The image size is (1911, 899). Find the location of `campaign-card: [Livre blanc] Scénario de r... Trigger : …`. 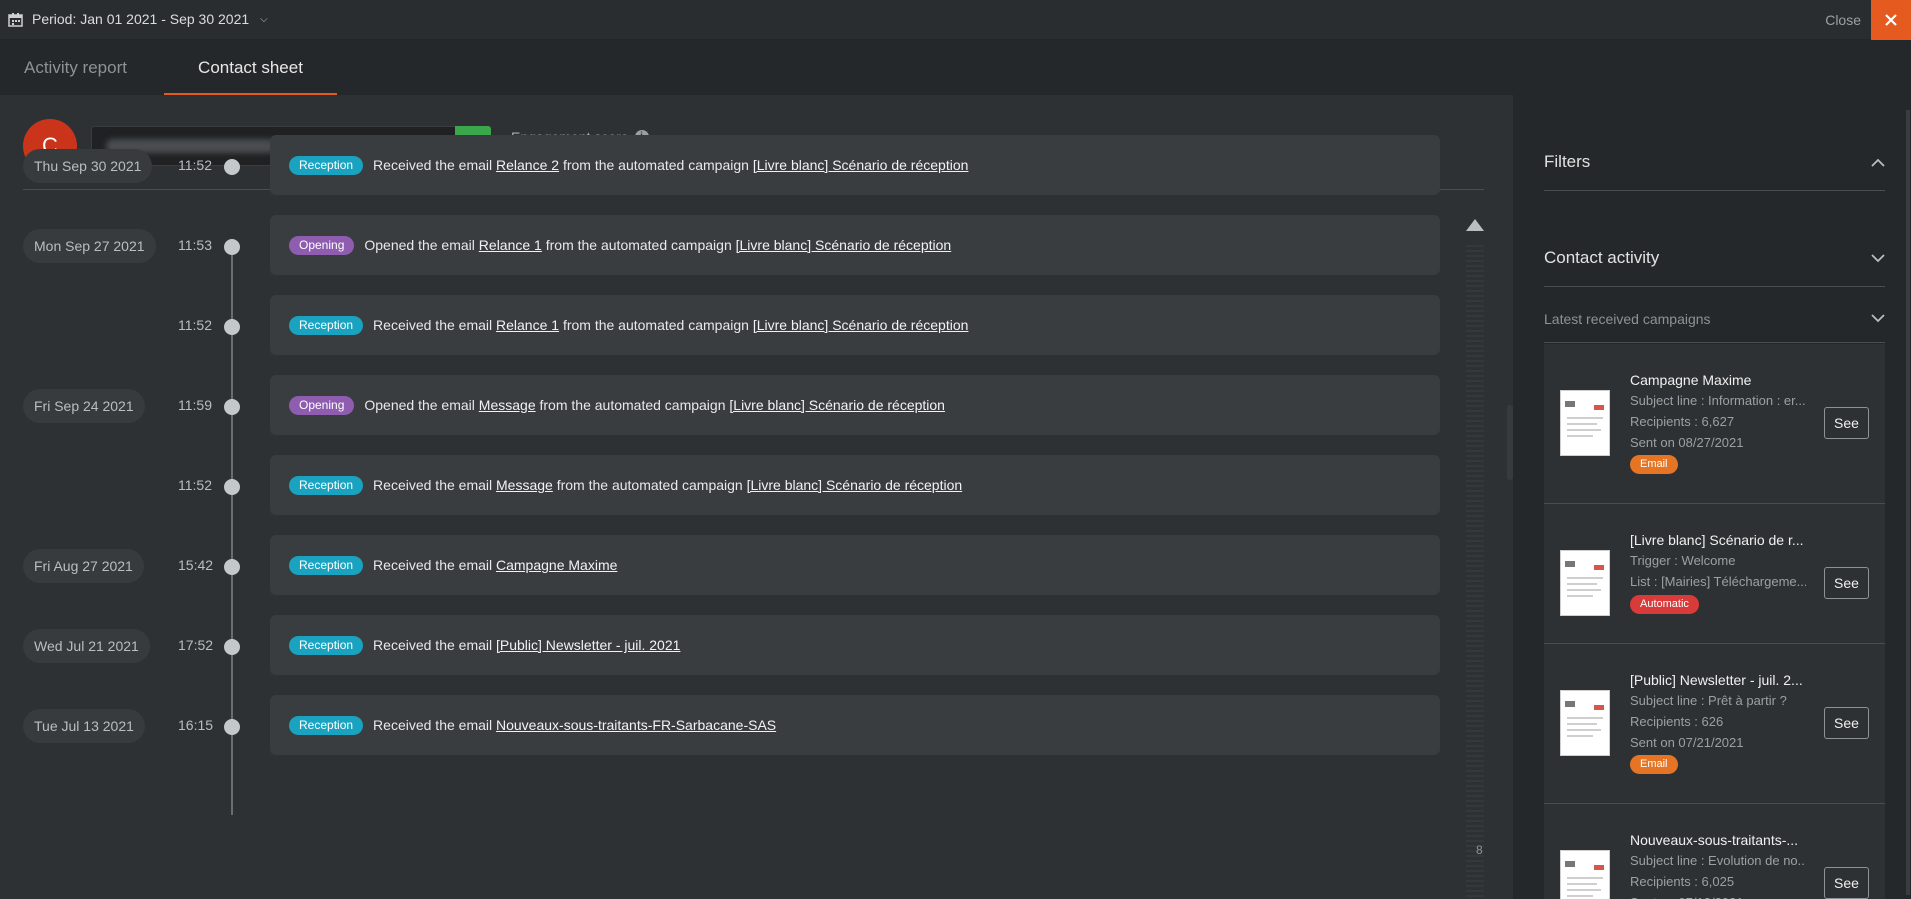

campaign-card: [Livre blanc] Scénario de r... Trigger : … is located at coordinates (1714, 574).